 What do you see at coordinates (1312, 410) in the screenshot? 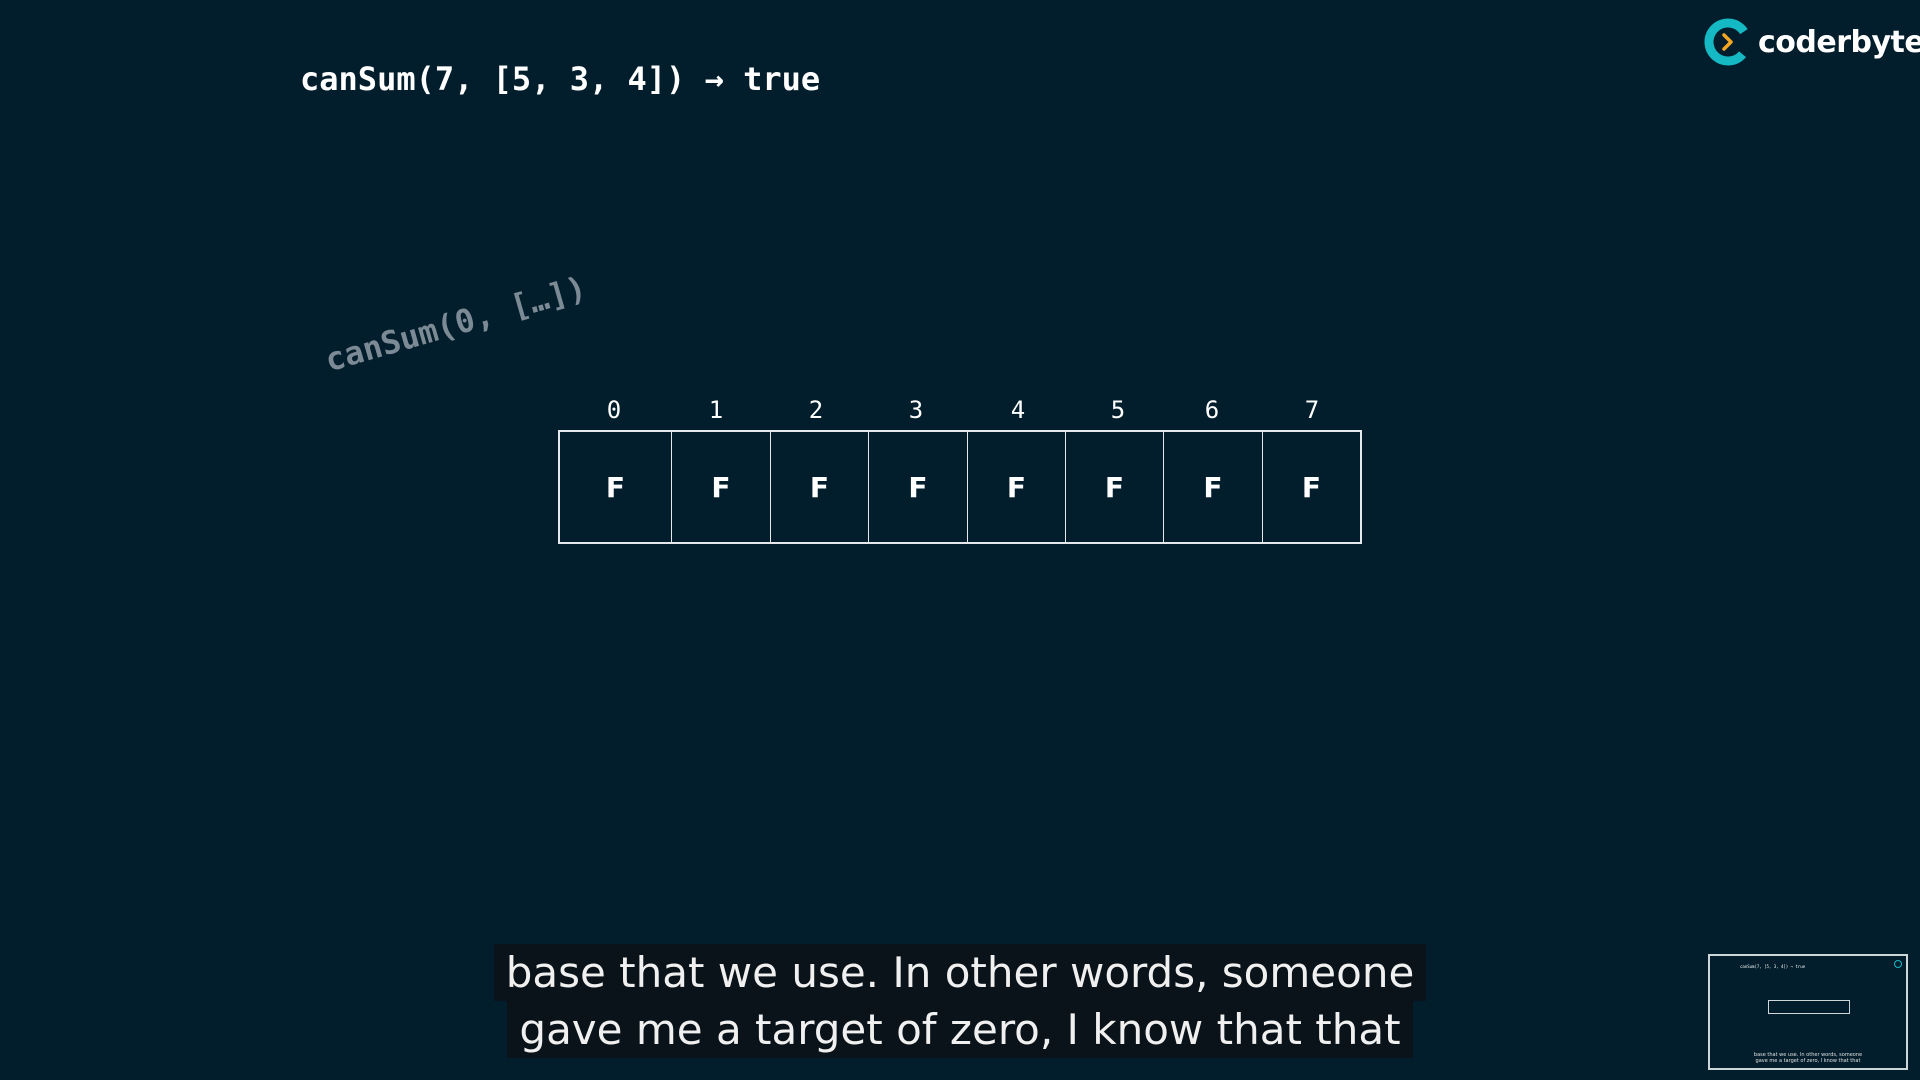
I see `table-index: 7` at bounding box center [1312, 410].